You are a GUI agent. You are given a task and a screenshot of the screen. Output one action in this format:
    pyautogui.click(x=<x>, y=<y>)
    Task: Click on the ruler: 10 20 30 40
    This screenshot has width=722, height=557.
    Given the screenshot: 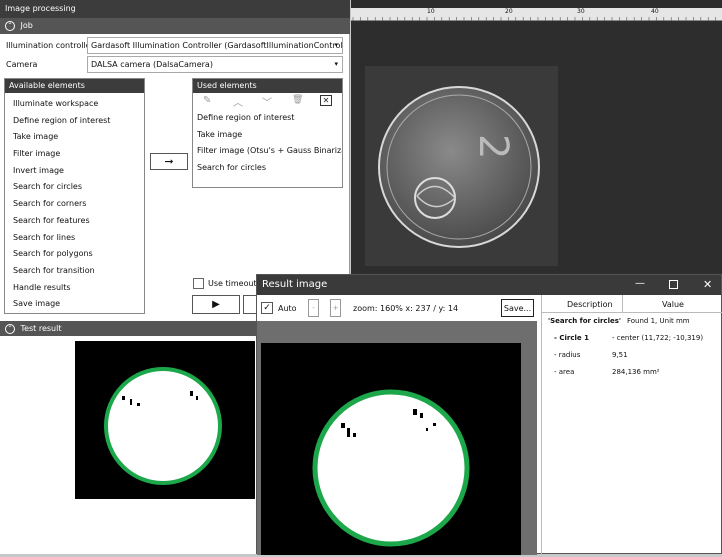 What is the action you would take?
    pyautogui.click(x=536, y=14)
    